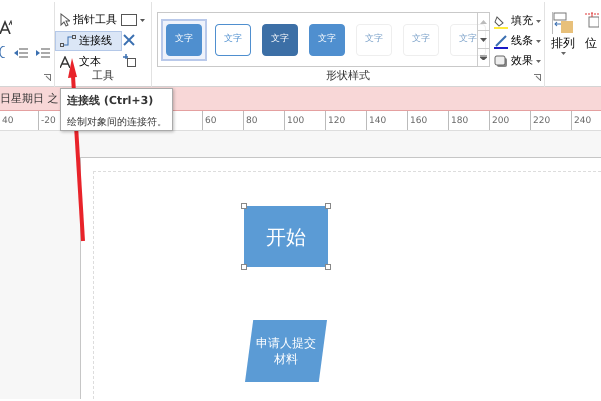  What do you see at coordinates (133, 20) in the screenshot?
I see `rectangle-dropdown-icon` at bounding box center [133, 20].